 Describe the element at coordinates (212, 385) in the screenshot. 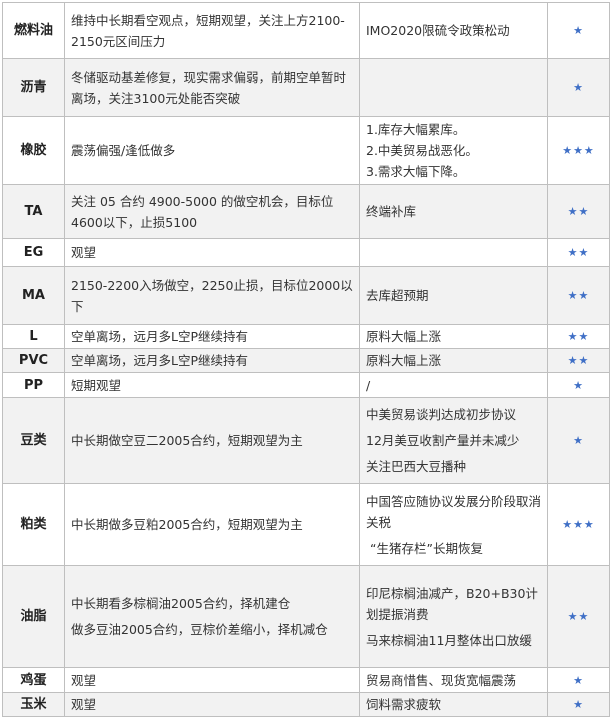

I see `strategy-view-cell: 短期观望` at that location.